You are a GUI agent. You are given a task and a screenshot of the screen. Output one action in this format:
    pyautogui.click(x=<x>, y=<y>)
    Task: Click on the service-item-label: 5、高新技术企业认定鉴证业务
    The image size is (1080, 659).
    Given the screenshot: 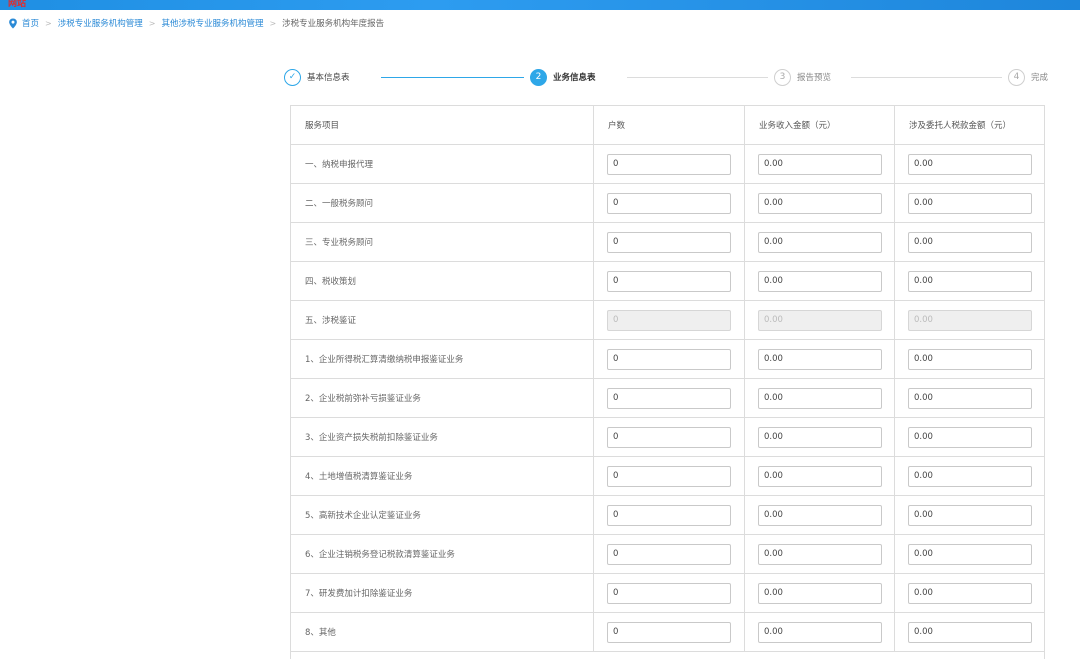 What is the action you would take?
    pyautogui.click(x=363, y=516)
    